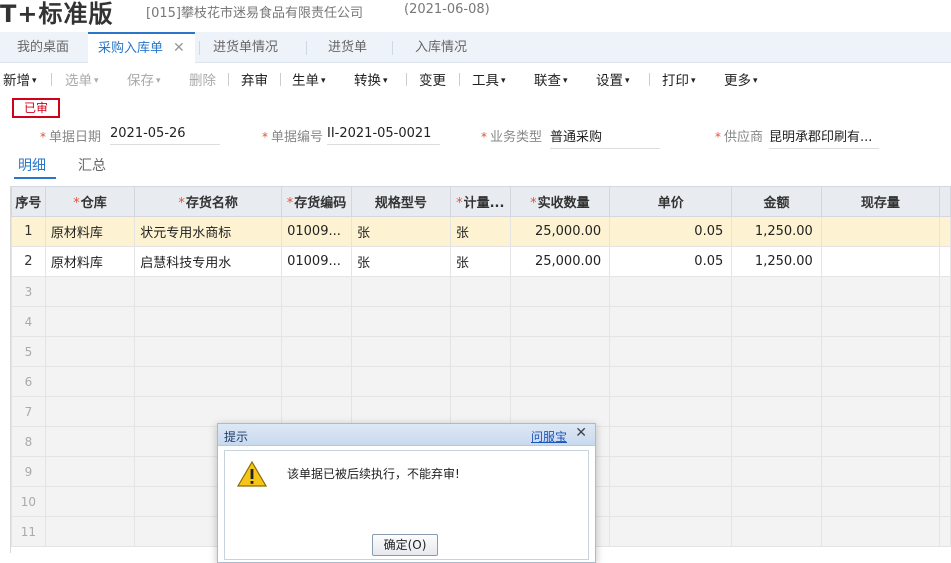  I want to click on save-button: 保存 ▾, so click(144, 79).